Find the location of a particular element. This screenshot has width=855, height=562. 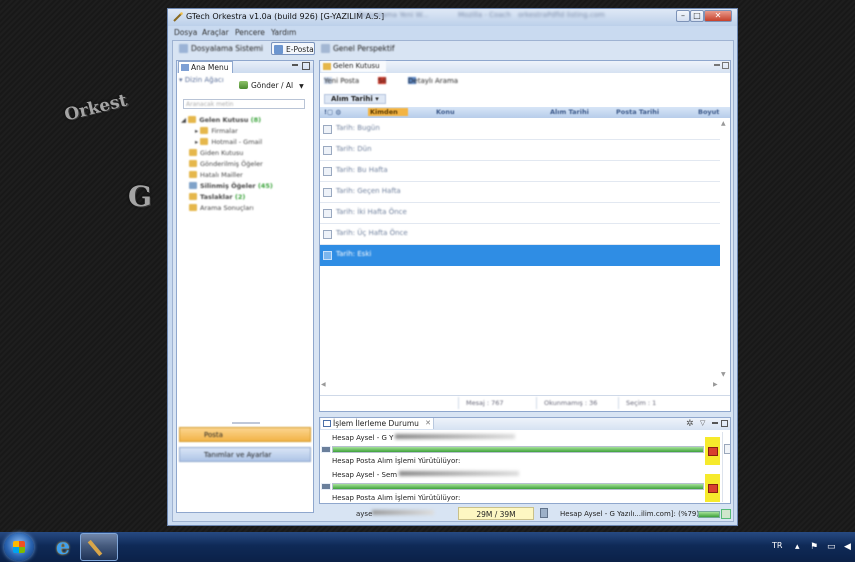

table-row: Tarih: Geçen Hafta is located at coordinates (520, 192).